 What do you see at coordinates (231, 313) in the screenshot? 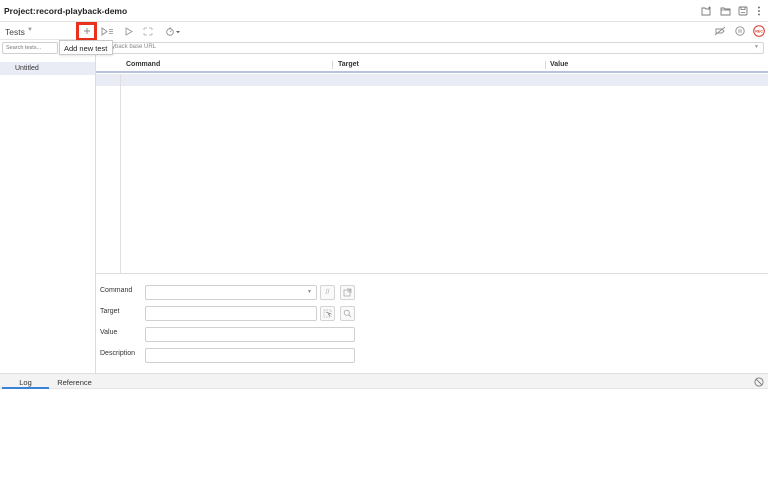
I see `target-input` at bounding box center [231, 313].